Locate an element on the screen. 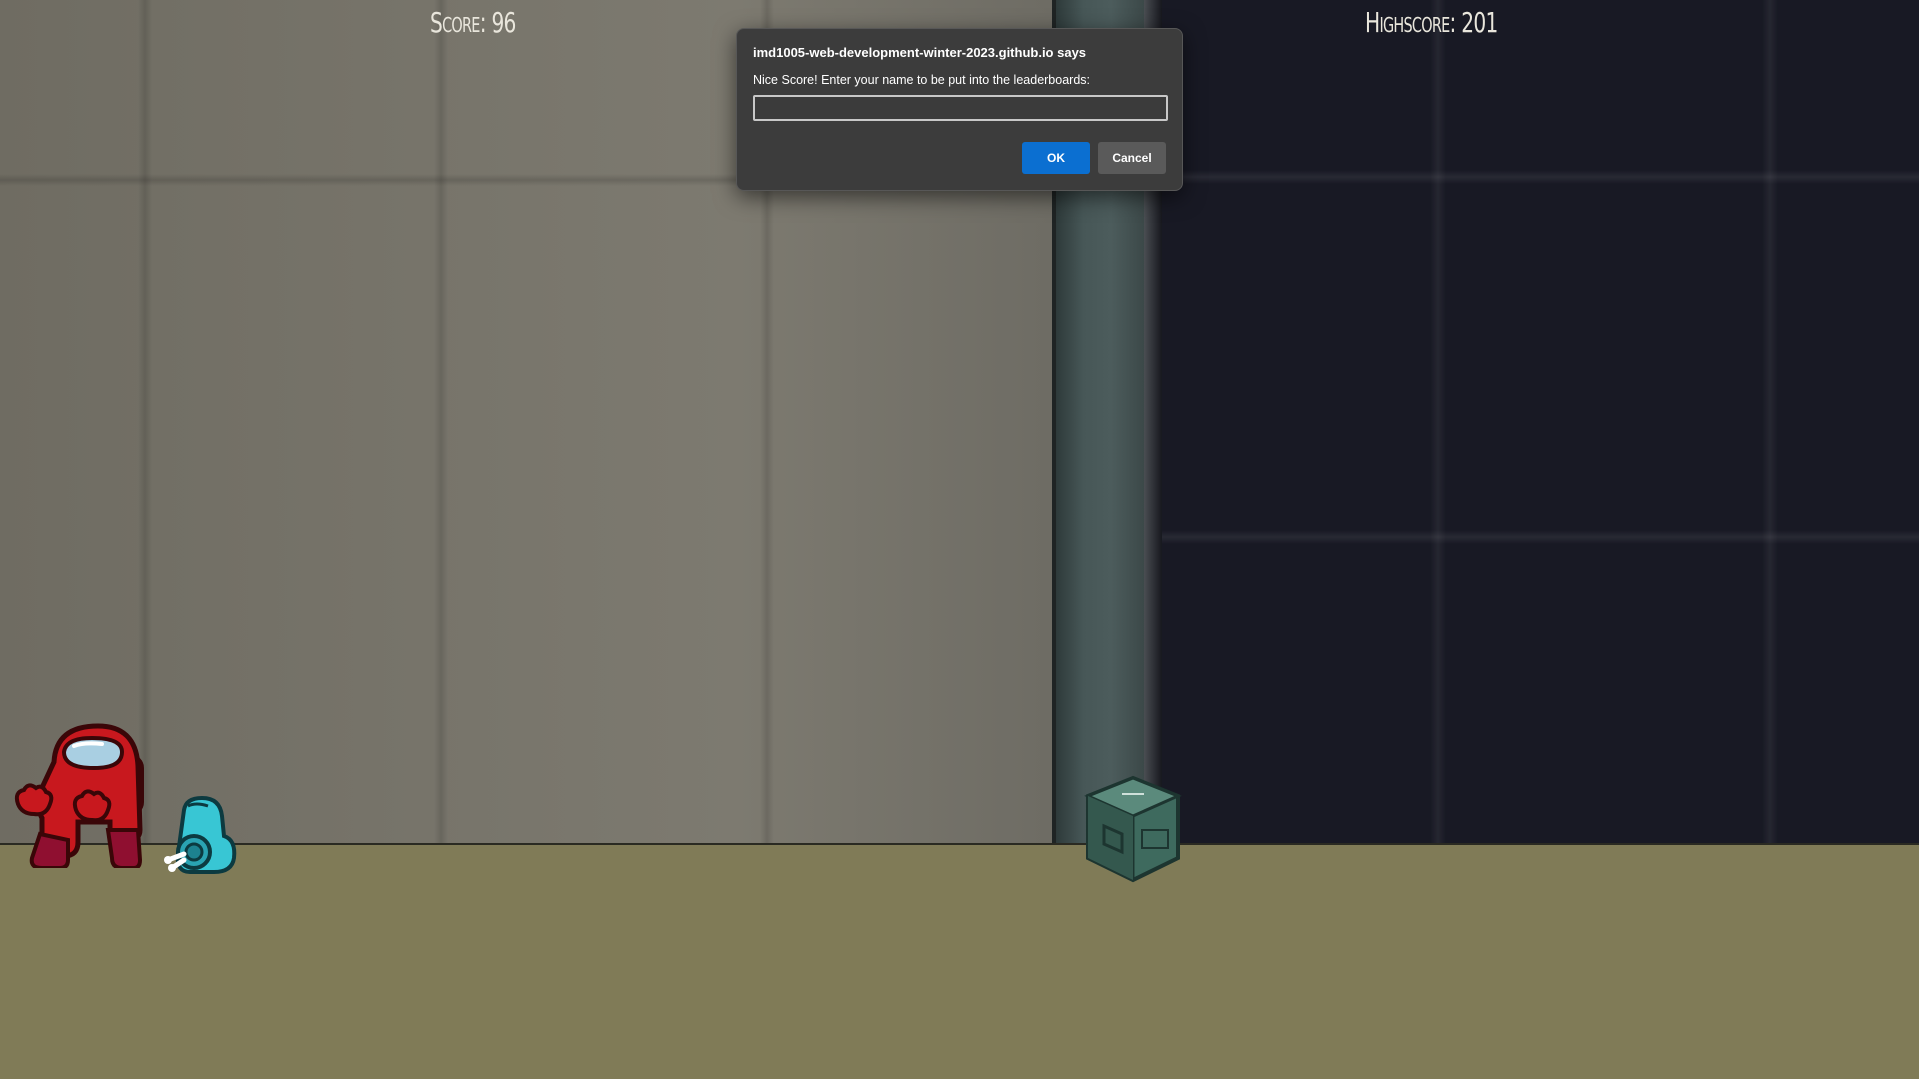 This screenshot has height=1079, width=1919. red-crewmate-icon is located at coordinates (79, 795).